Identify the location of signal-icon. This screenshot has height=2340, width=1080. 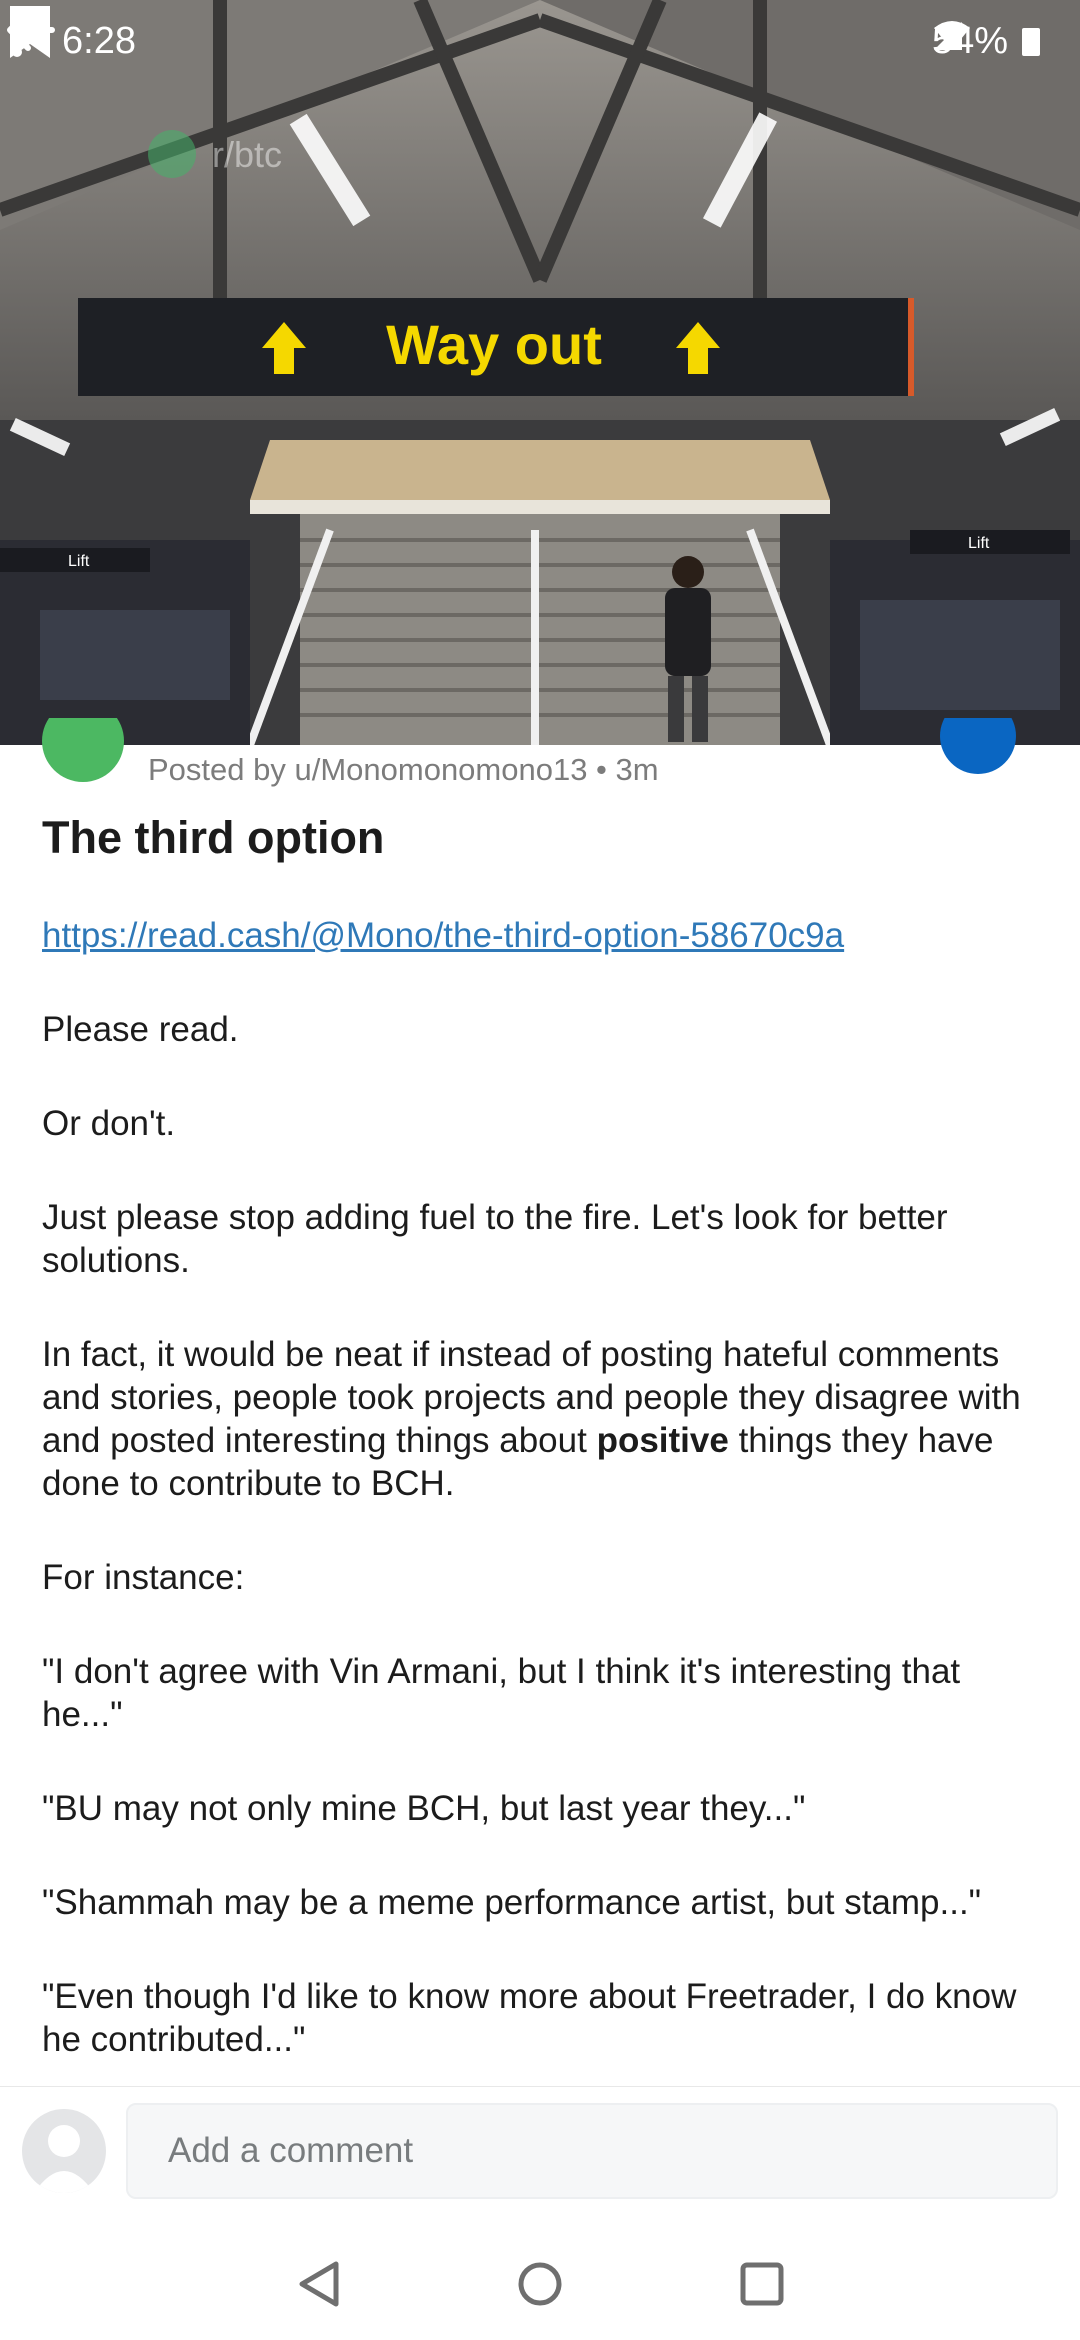
(947, 36).